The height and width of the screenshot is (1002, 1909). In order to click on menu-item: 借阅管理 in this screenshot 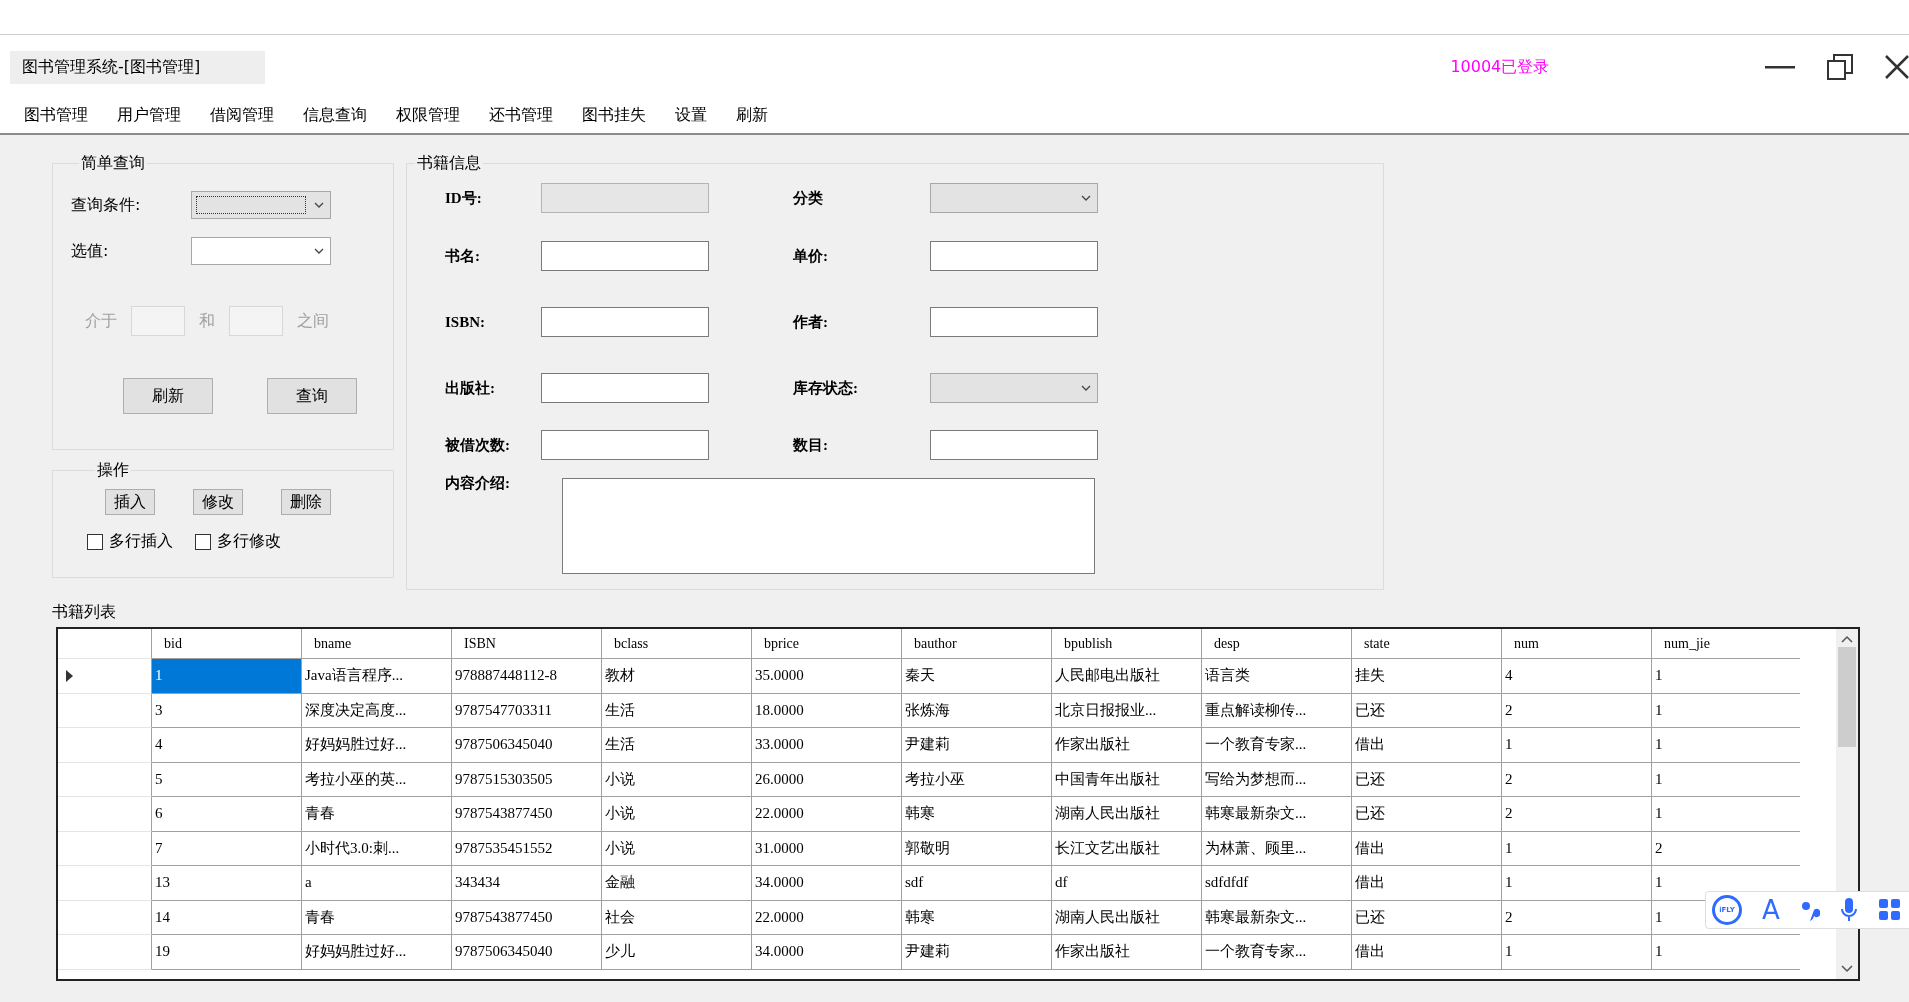, I will do `click(242, 115)`.